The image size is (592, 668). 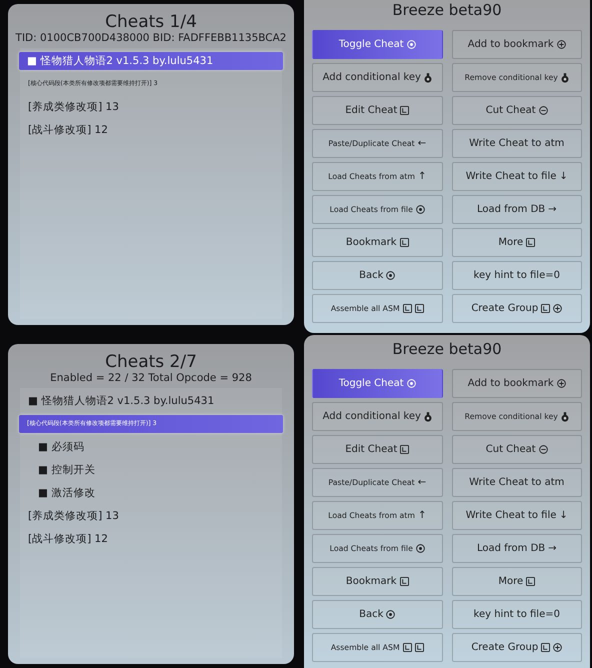 I want to click on cheat-row: ■ 激活修改, so click(x=155, y=493).